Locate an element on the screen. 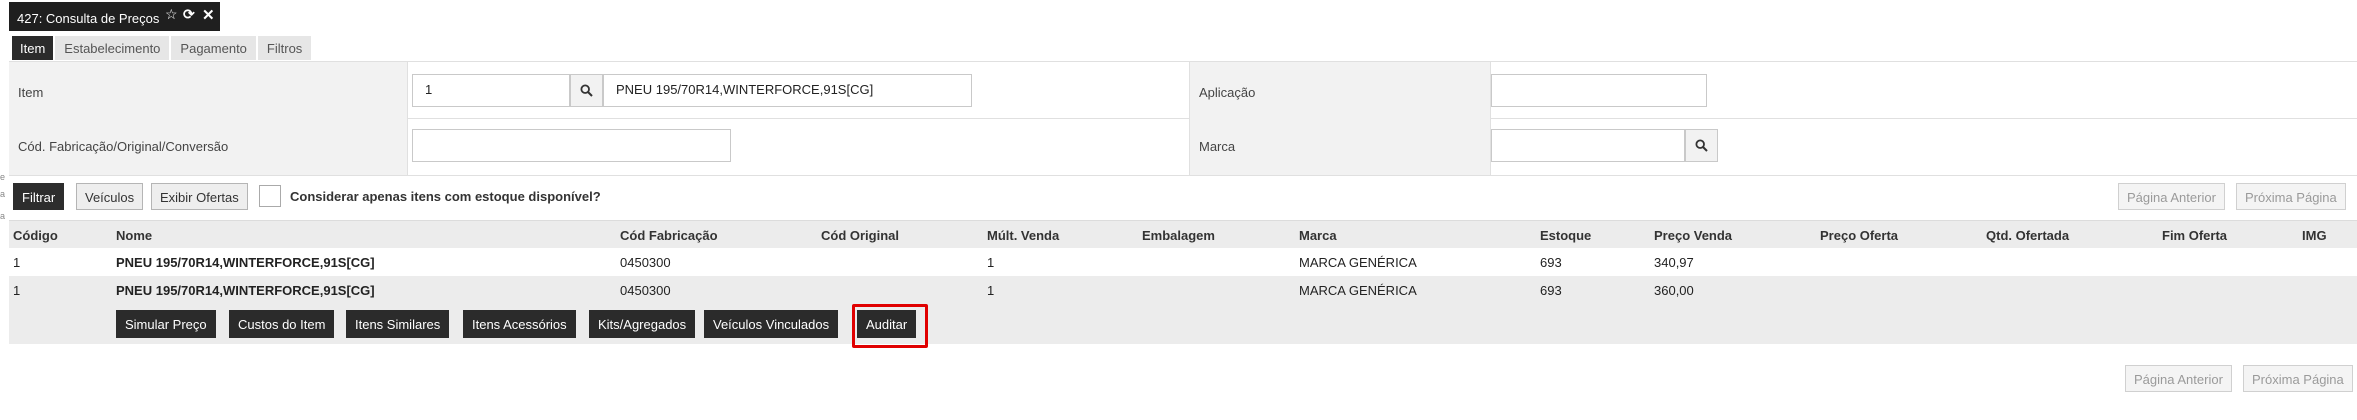 The height and width of the screenshot is (420, 2357). itens-similares-button: Itens Similares is located at coordinates (398, 324).